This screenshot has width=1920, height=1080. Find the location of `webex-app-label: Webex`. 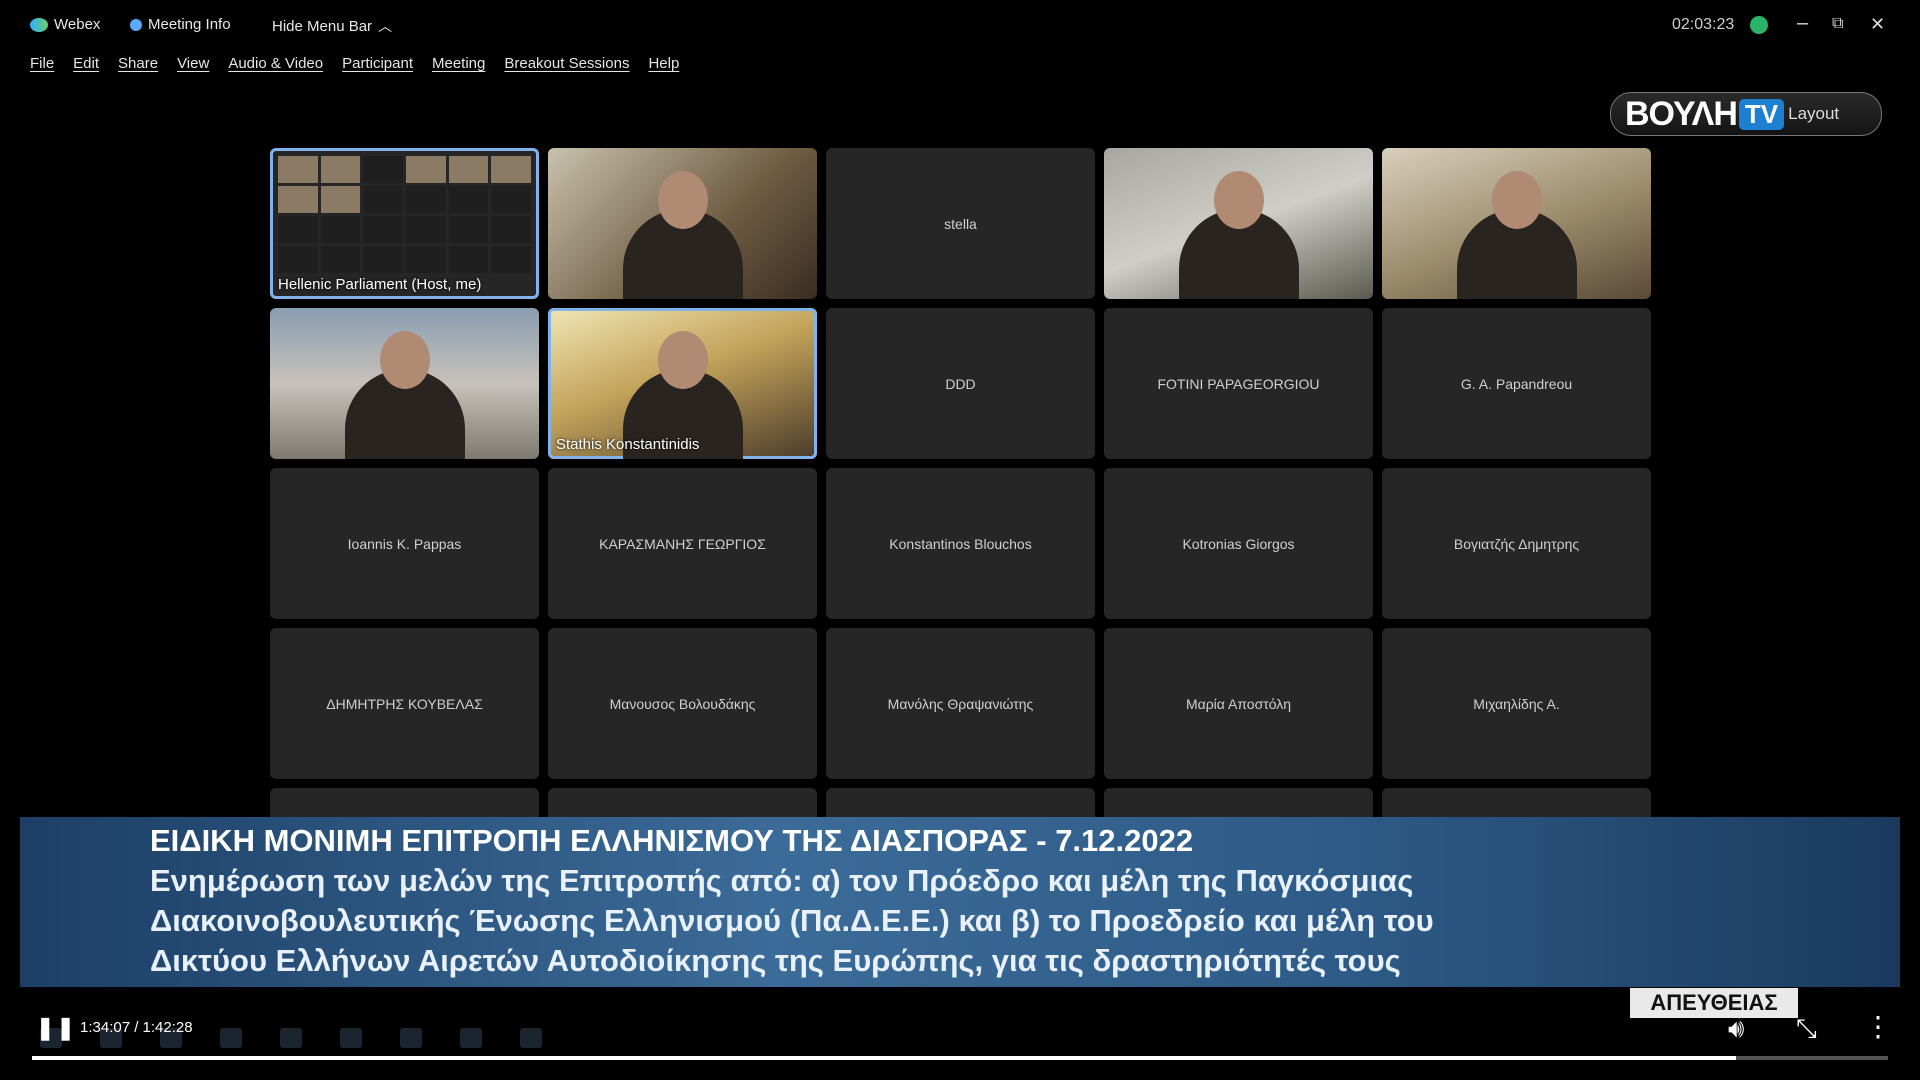

webex-app-label: Webex is located at coordinates (65, 24).